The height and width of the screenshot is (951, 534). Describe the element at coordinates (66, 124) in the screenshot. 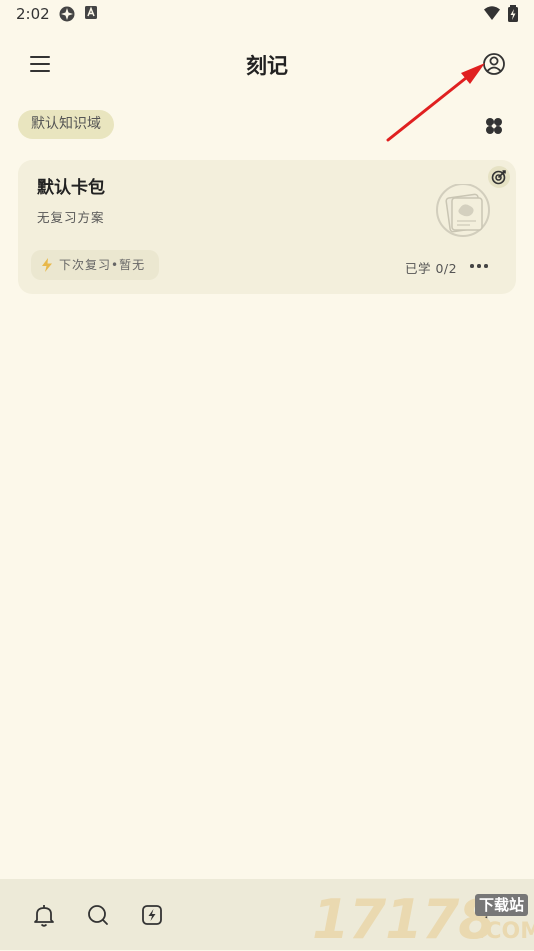

I see `knowledge-domain-chip: 默认知识域` at that location.